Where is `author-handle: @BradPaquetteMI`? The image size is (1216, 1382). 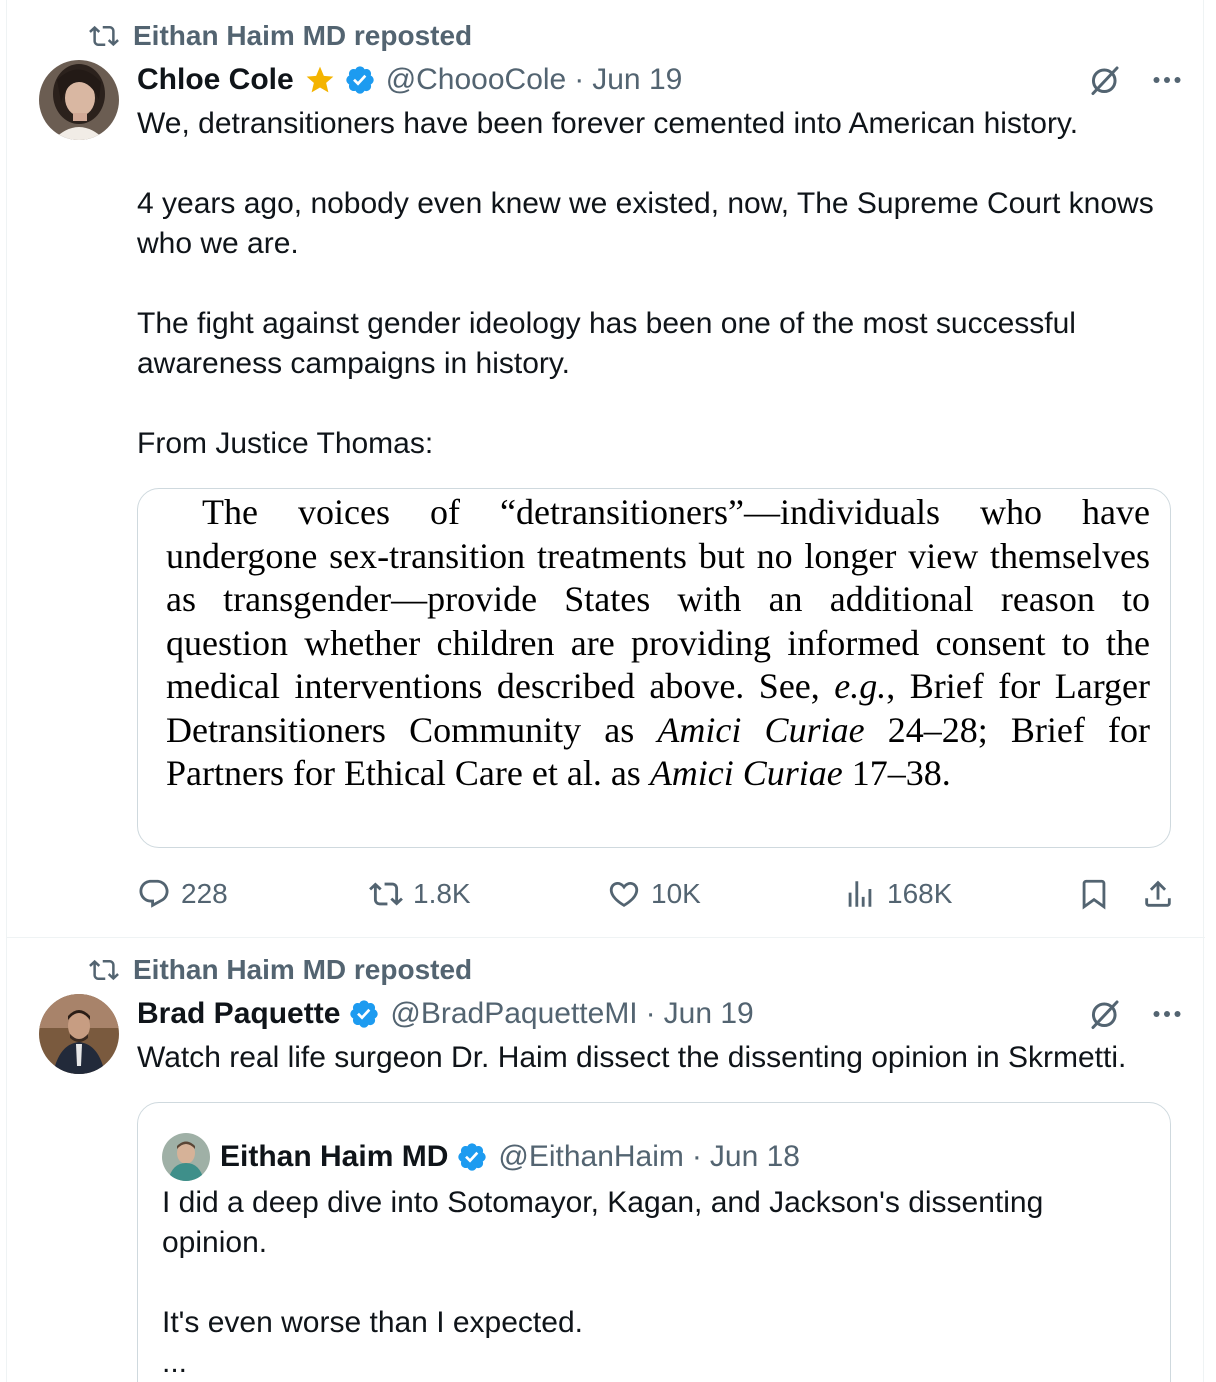 author-handle: @BradPaquetteMI is located at coordinates (513, 1014).